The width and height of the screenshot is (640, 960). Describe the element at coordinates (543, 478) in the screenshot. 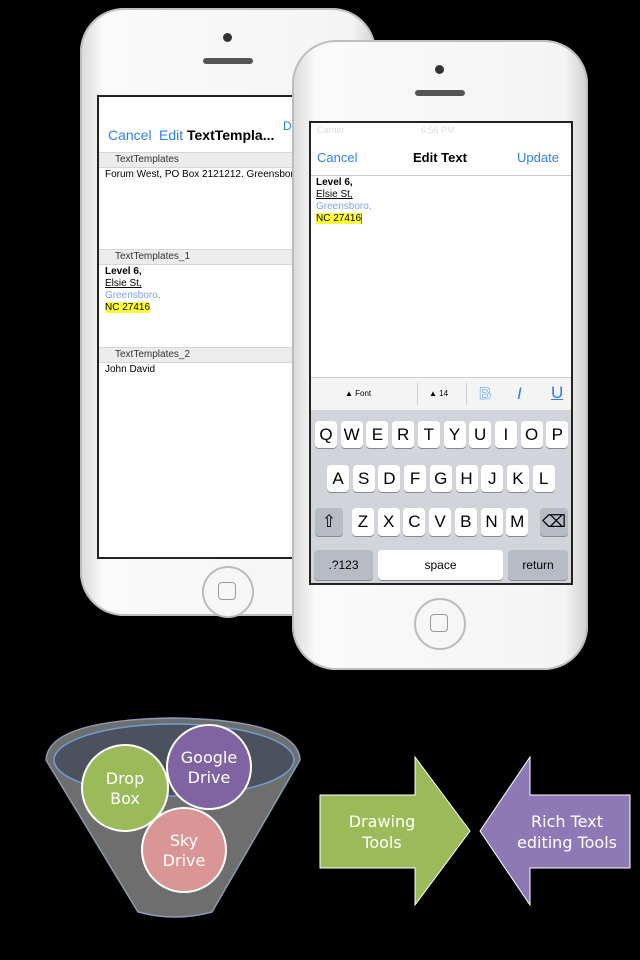

I see `key-l: L` at that location.